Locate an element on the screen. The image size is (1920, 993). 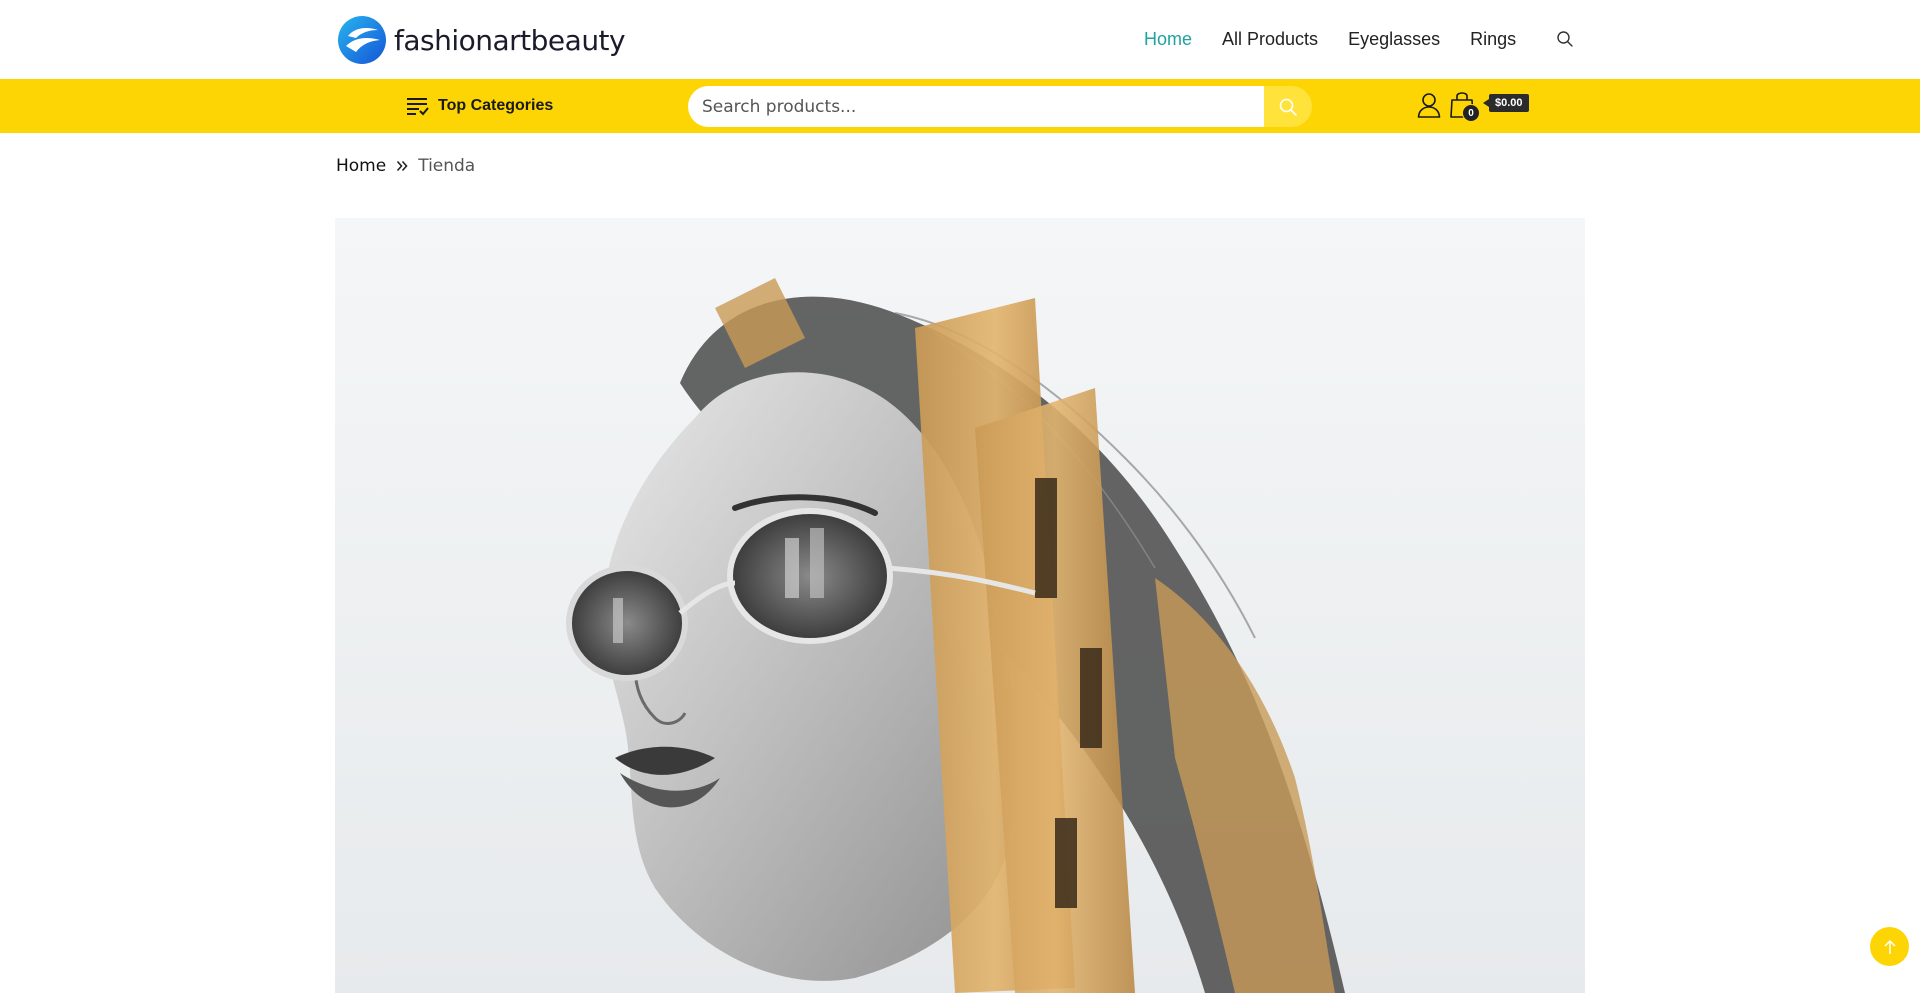
product-search-button is located at coordinates (1288, 106).